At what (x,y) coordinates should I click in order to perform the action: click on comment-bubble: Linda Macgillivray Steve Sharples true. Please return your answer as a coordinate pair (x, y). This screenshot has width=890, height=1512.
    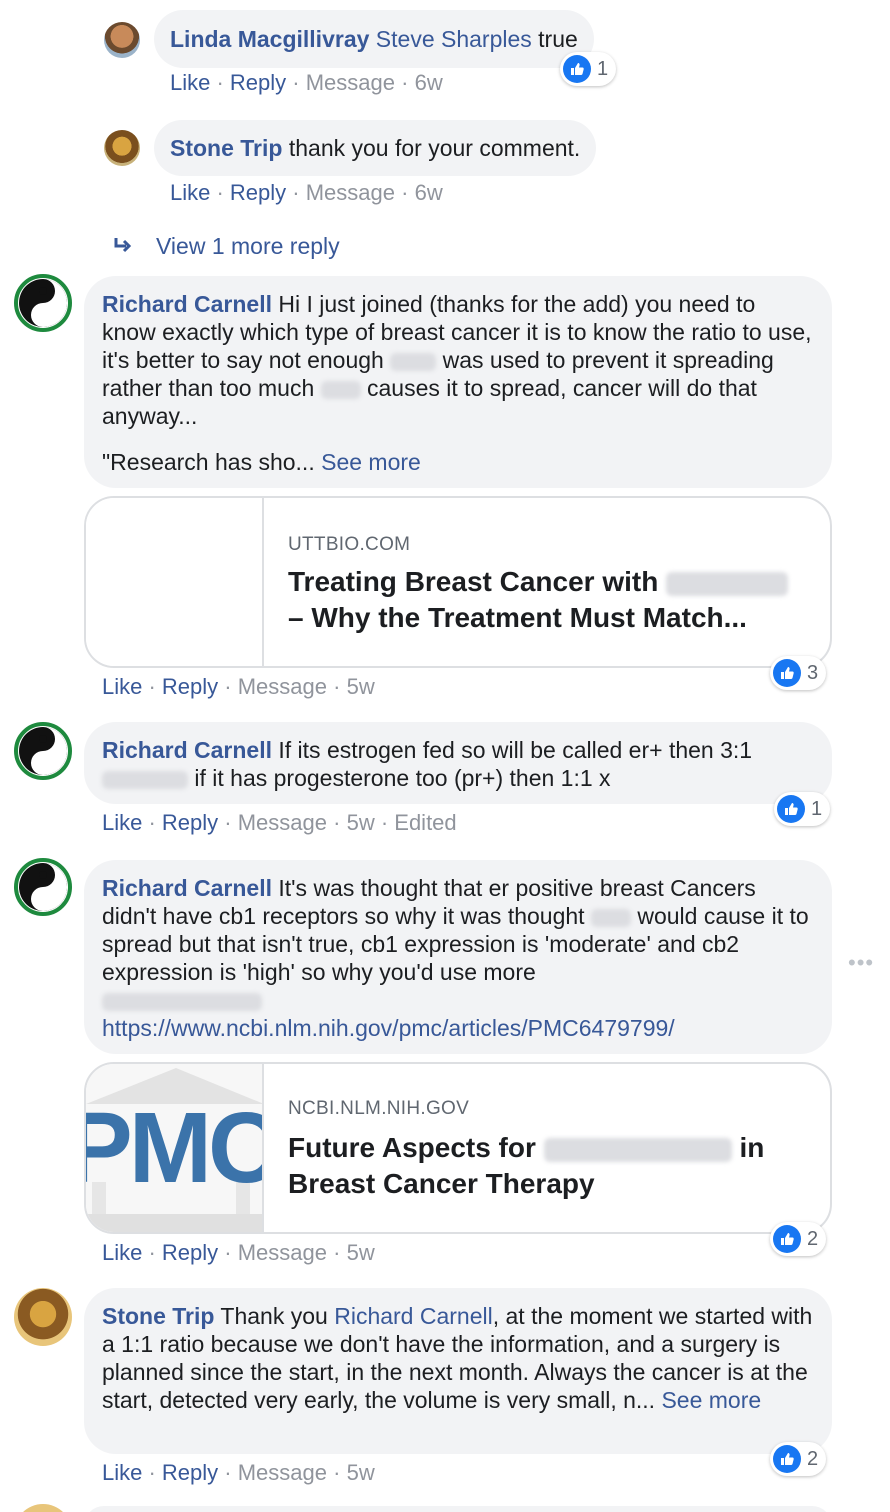
    Looking at the image, I should click on (374, 39).